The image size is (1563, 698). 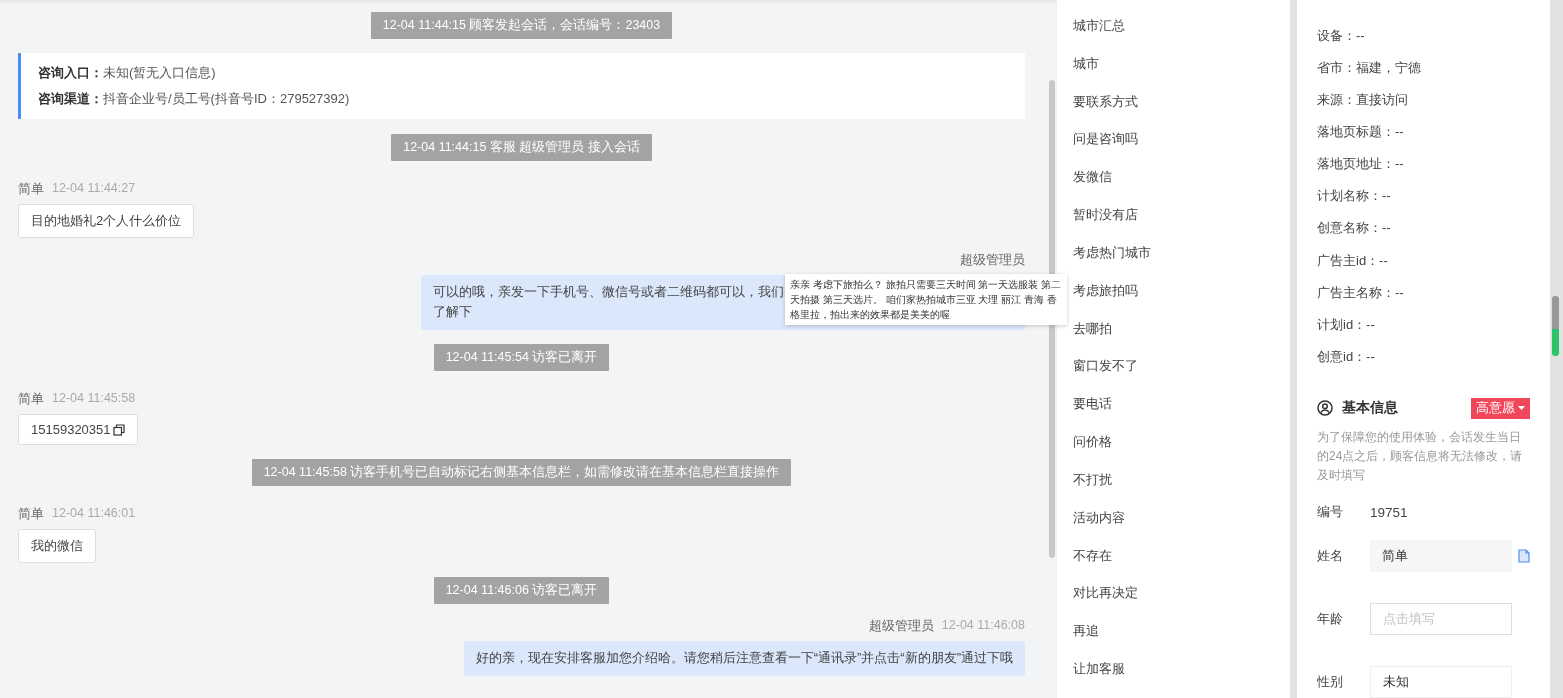 What do you see at coordinates (1099, 669) in the screenshot?
I see `quick-reply-item: 让加客服` at bounding box center [1099, 669].